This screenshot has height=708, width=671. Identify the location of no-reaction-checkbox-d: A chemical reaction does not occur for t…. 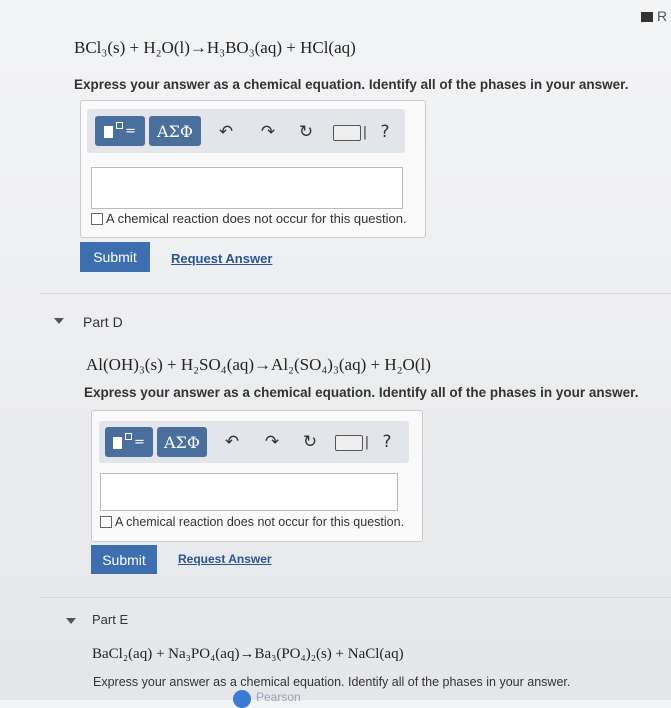
(252, 522).